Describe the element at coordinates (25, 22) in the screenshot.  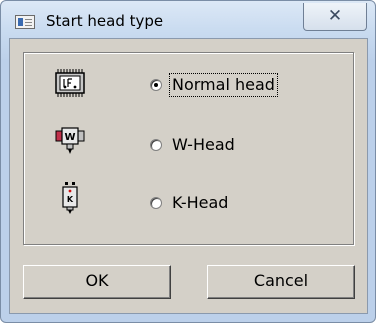
I see `app-icon` at that location.